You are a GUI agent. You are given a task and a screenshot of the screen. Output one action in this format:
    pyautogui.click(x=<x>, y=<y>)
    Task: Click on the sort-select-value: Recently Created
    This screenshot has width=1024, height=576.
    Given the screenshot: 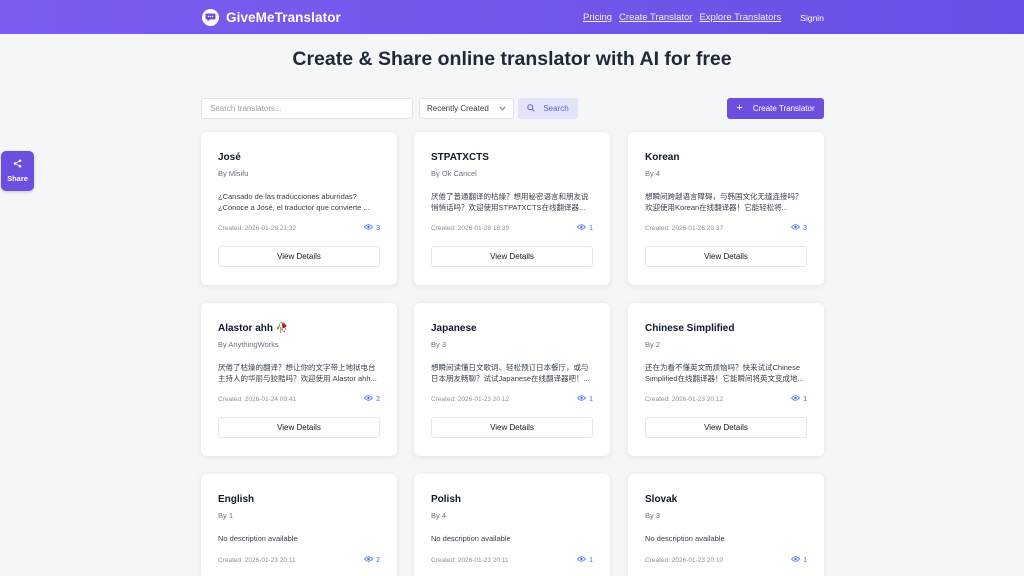 What is the action you would take?
    pyautogui.click(x=458, y=108)
    